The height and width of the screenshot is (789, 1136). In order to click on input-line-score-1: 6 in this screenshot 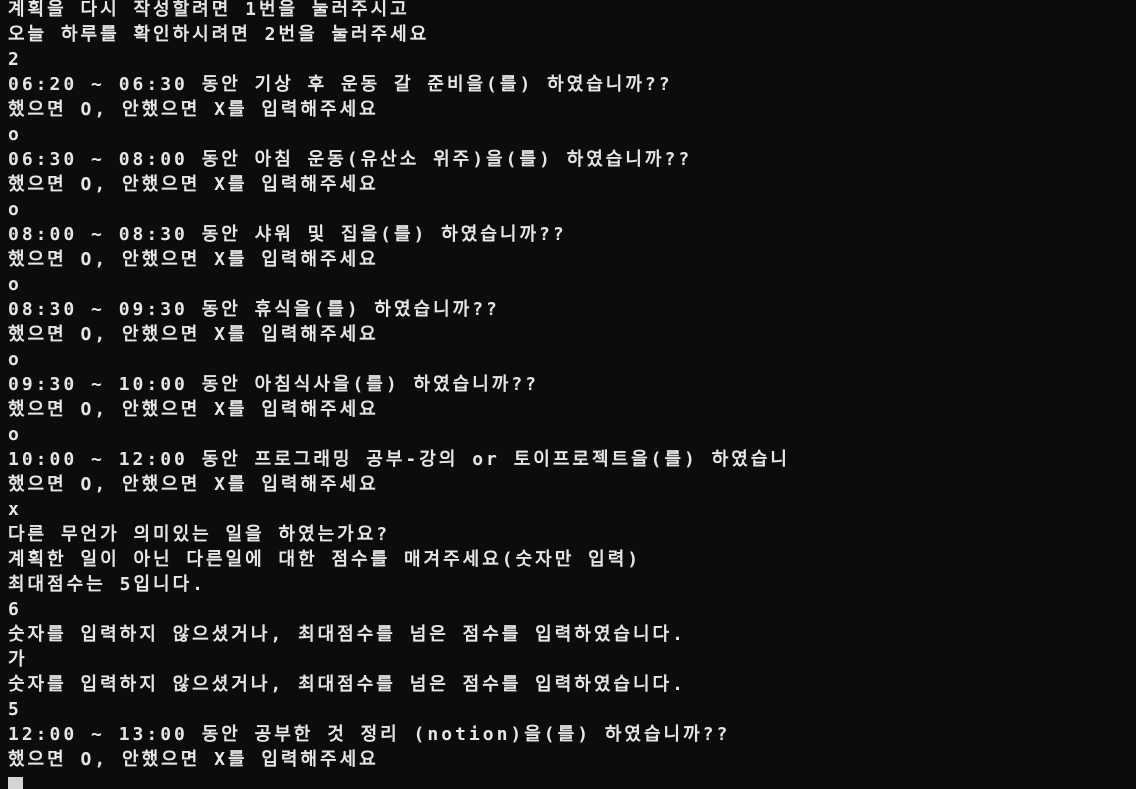, I will do `click(15, 609)`.